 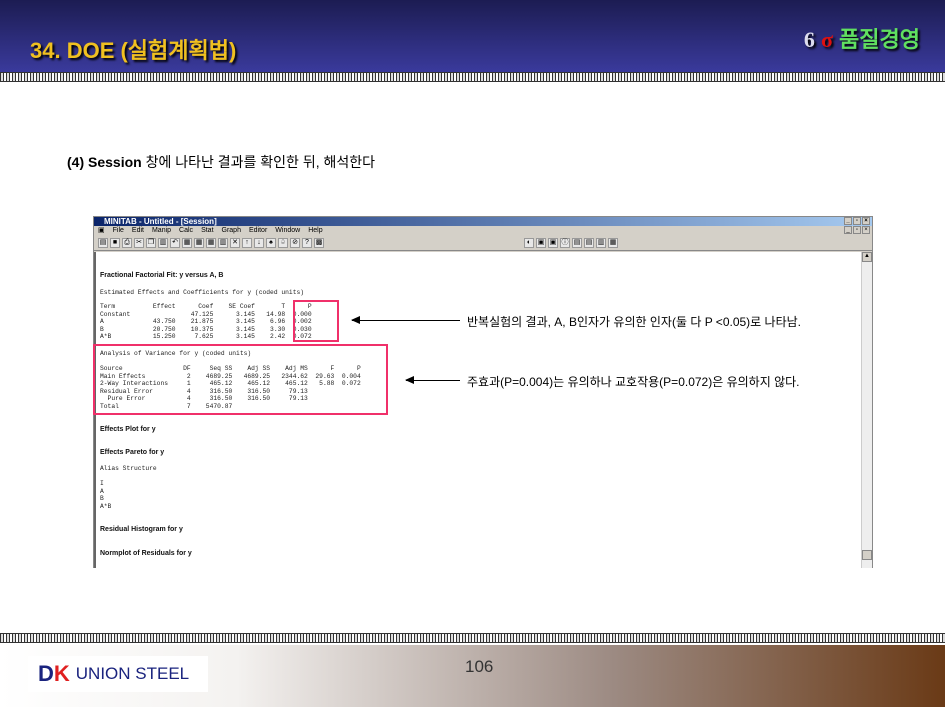 What do you see at coordinates (867, 555) in the screenshot?
I see `scroll-thumb` at bounding box center [867, 555].